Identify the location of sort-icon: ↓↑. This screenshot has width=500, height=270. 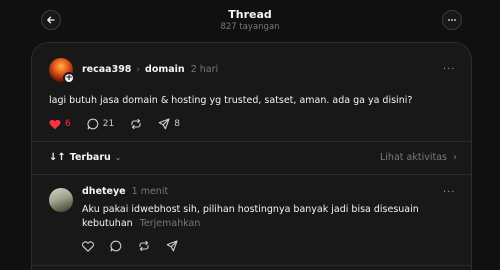
(57, 157).